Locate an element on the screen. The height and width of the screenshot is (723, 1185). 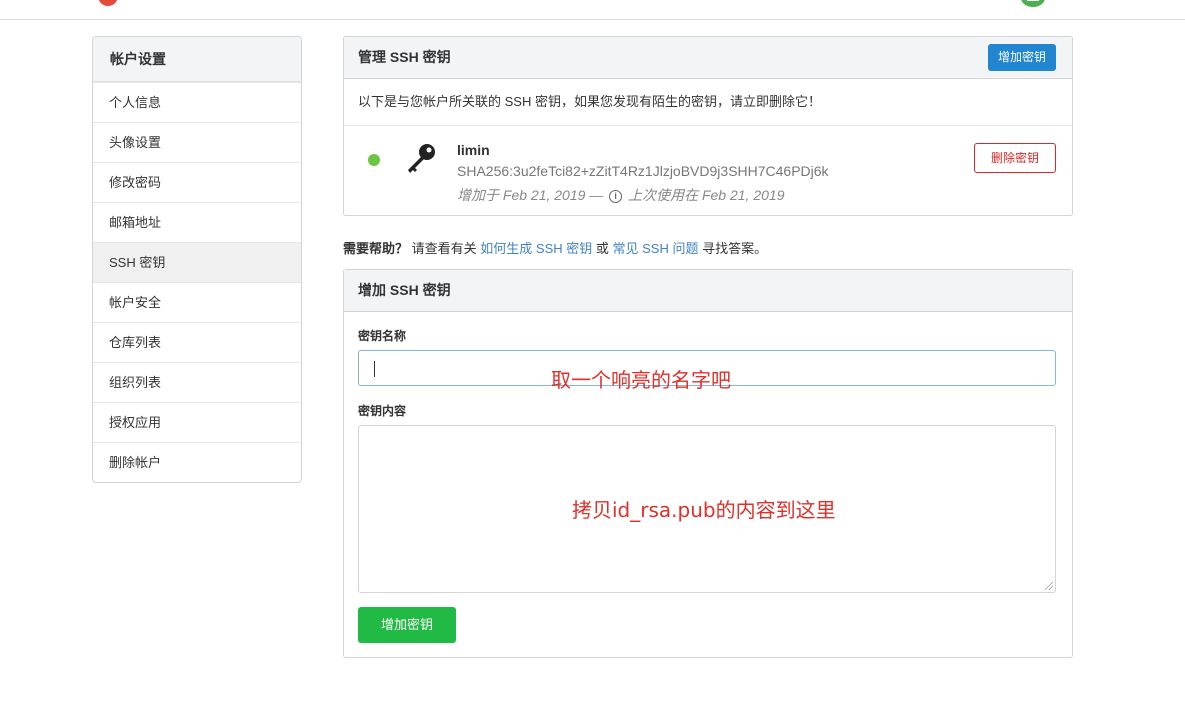
help-text-1: 请查看有关 is located at coordinates (444, 248).